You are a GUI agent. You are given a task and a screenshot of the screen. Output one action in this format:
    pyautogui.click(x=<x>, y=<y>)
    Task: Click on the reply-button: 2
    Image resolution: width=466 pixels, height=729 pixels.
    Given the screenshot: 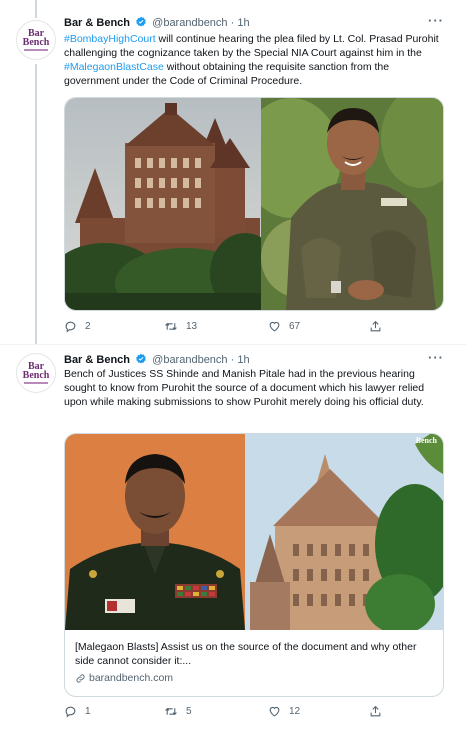 What is the action you would take?
    pyautogui.click(x=77, y=326)
    